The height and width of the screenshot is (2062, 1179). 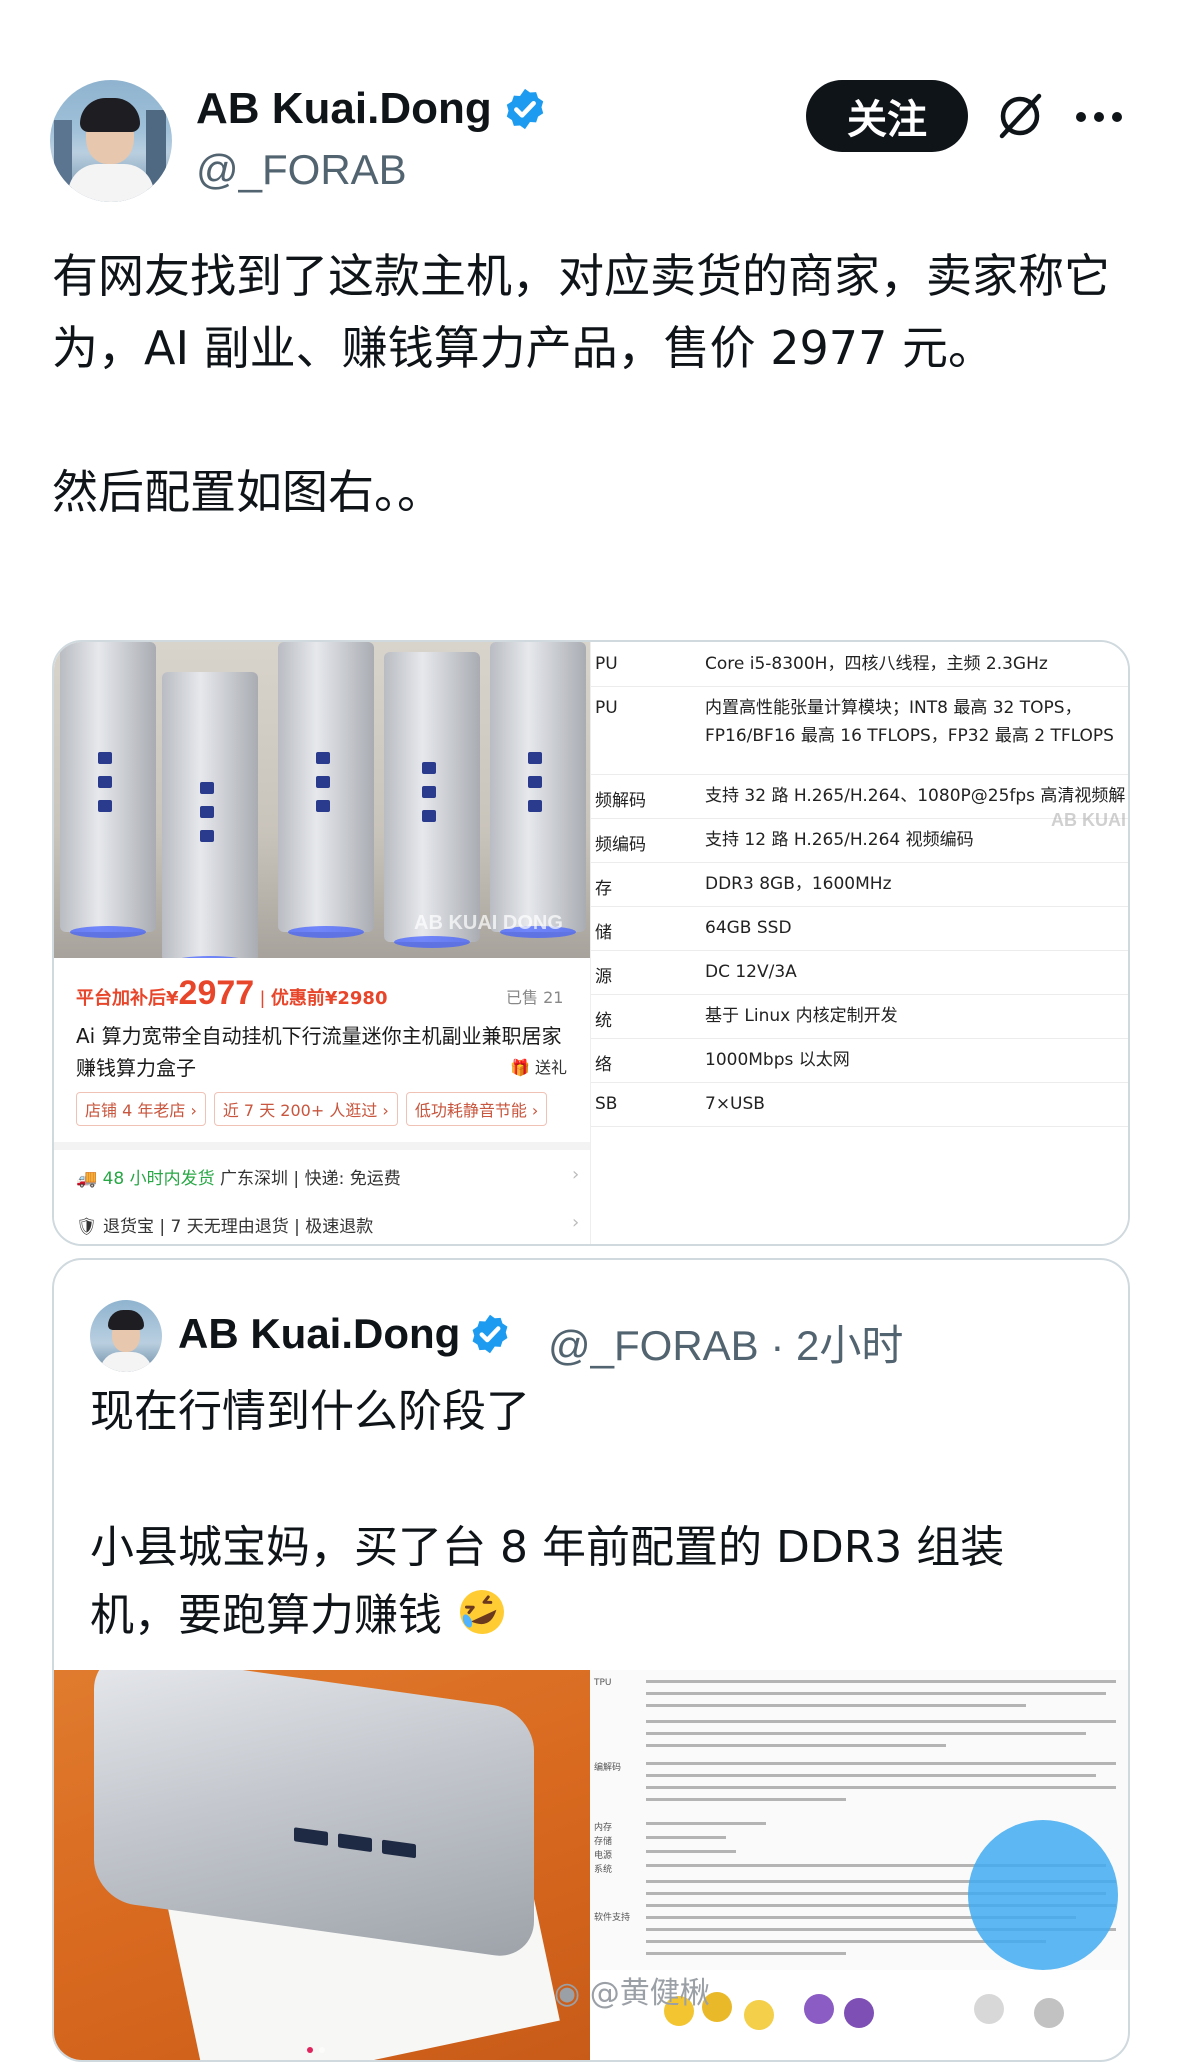 I want to click on product-tags: 店铺 4 年老店 › 近 7 天 200+ 人逛过 › 低功耗静音节能 ›, so click(x=312, y=1109).